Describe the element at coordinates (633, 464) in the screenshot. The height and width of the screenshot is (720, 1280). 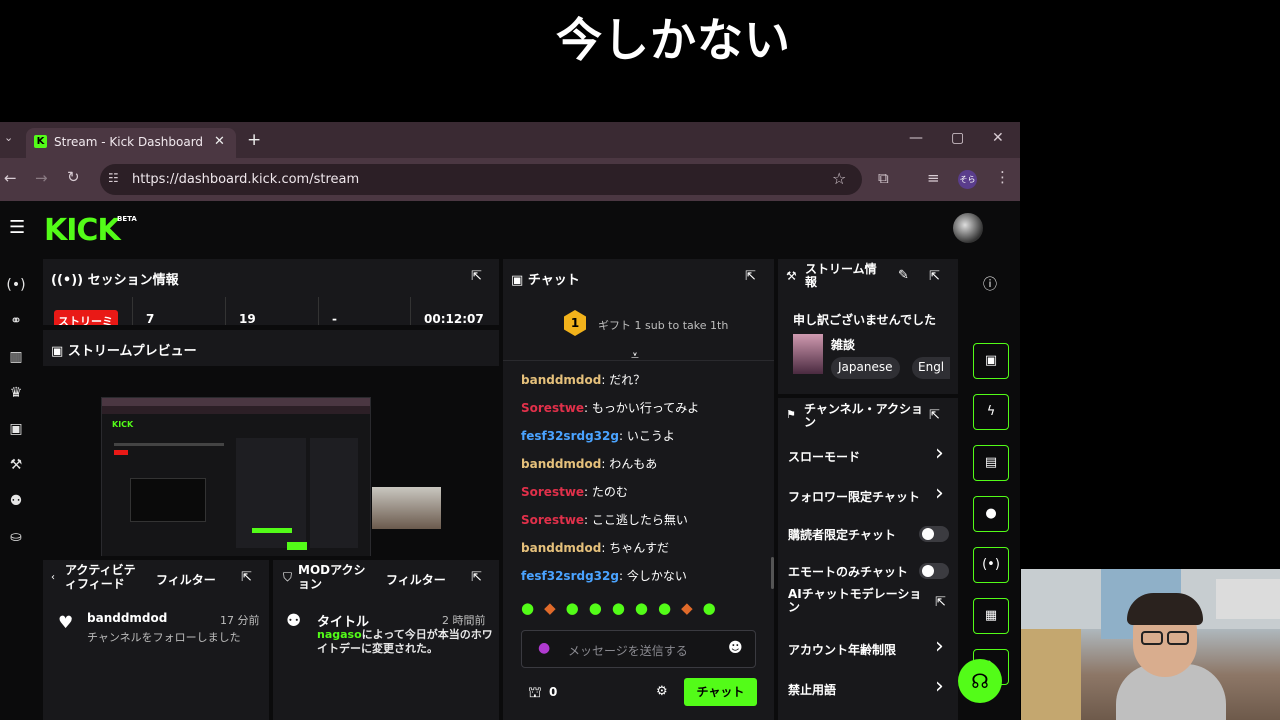
I see `chat-message-text: わんもあ` at that location.